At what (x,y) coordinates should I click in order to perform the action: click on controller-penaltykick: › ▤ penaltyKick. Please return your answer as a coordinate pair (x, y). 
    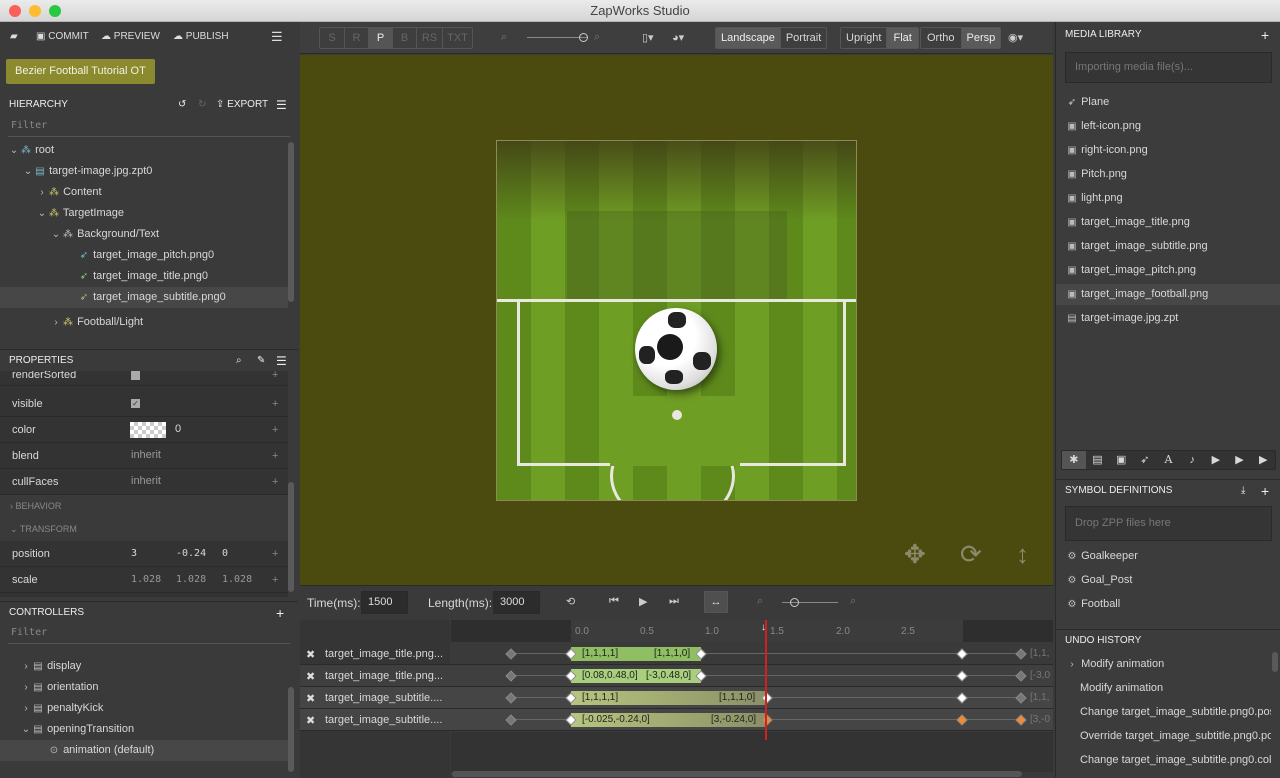
    Looking at the image, I should click on (144, 708).